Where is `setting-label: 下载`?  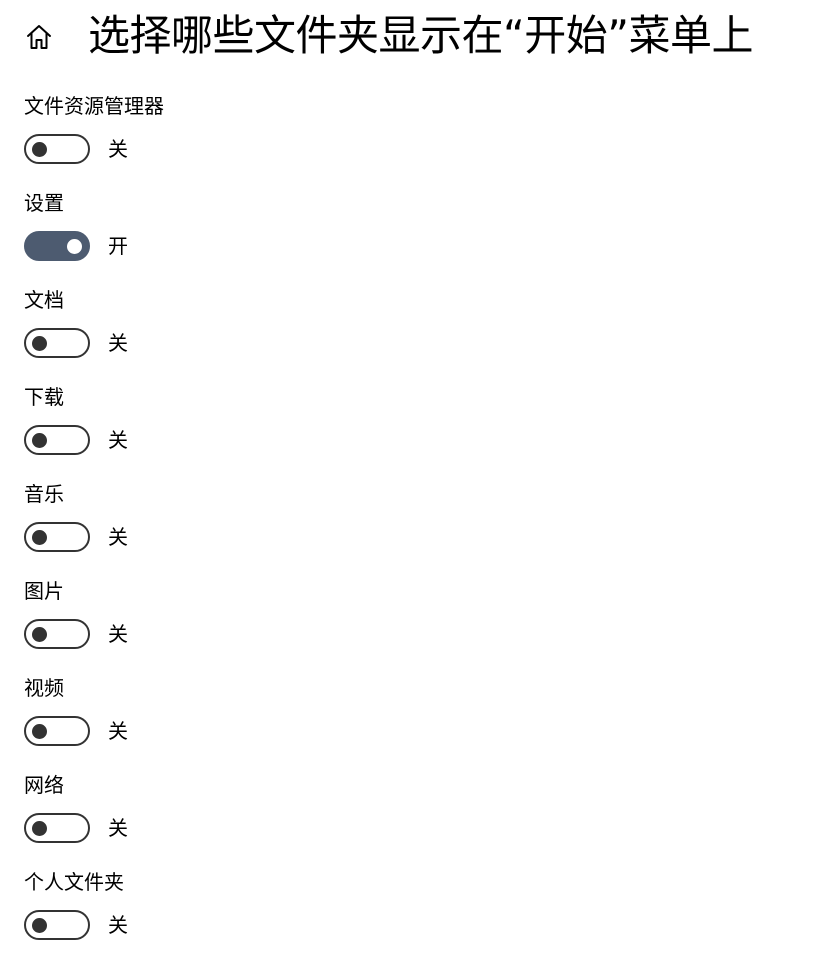 setting-label: 下载 is located at coordinates (44, 397).